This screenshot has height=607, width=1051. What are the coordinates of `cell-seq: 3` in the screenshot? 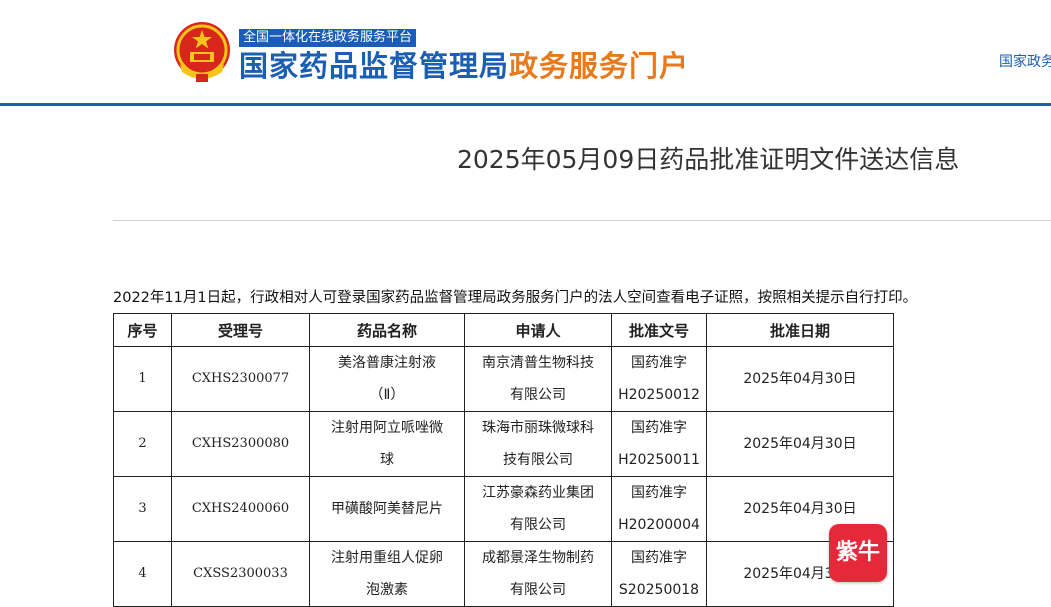 It's located at (142, 509).